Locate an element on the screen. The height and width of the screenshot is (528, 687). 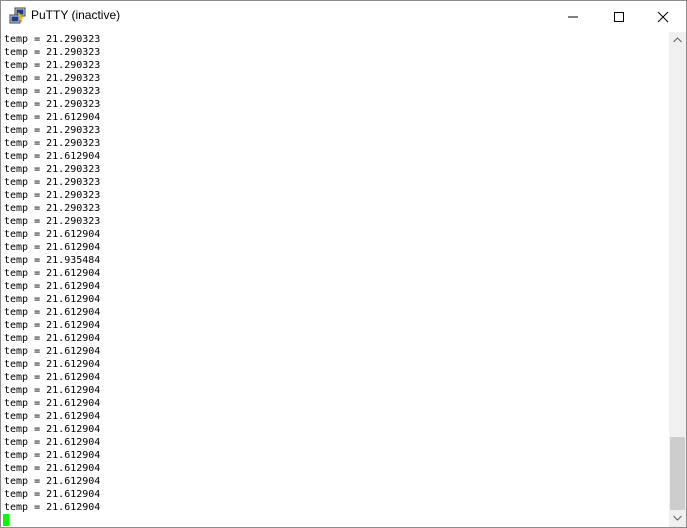
close-icon is located at coordinates (663, 17).